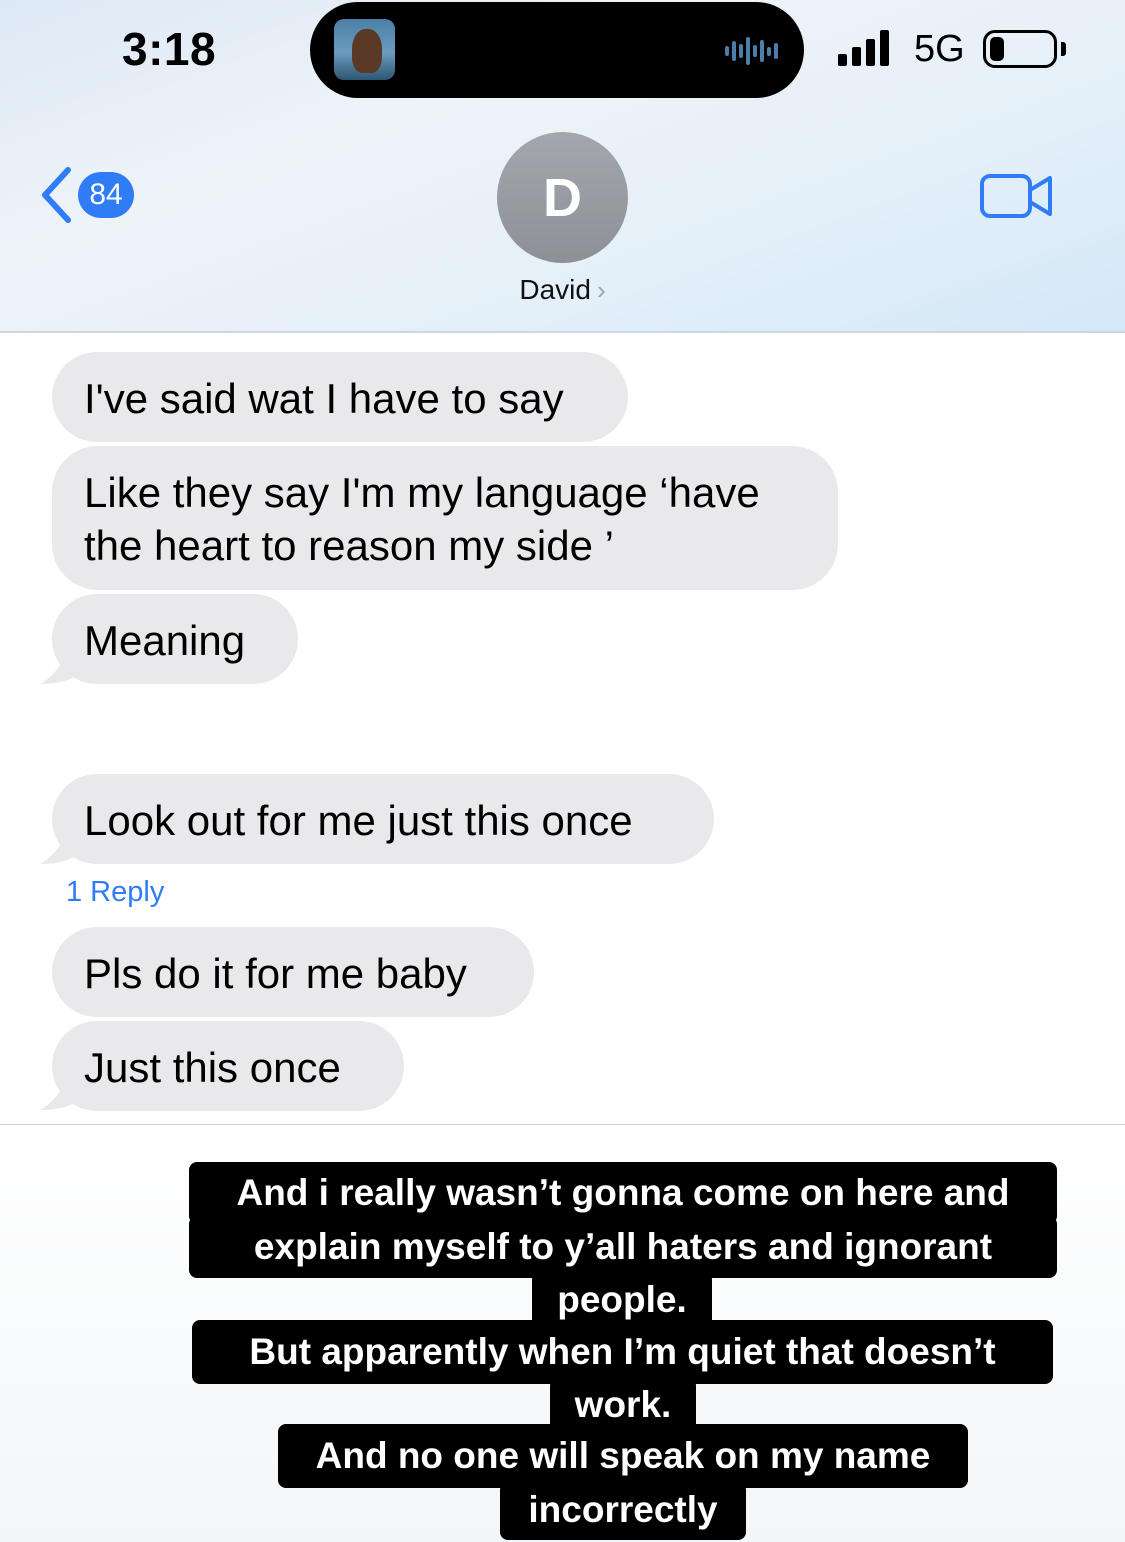 The height and width of the screenshot is (1542, 1125). What do you see at coordinates (106, 195) in the screenshot?
I see `unread-count-badge: 84` at bounding box center [106, 195].